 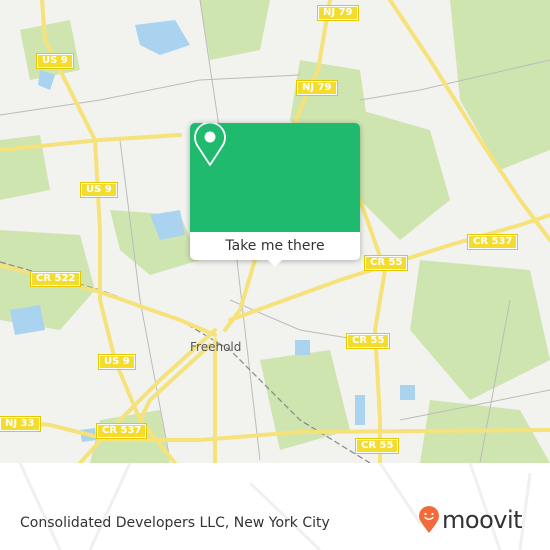 What do you see at coordinates (275, 263) in the screenshot?
I see `popup-pointer` at bounding box center [275, 263].